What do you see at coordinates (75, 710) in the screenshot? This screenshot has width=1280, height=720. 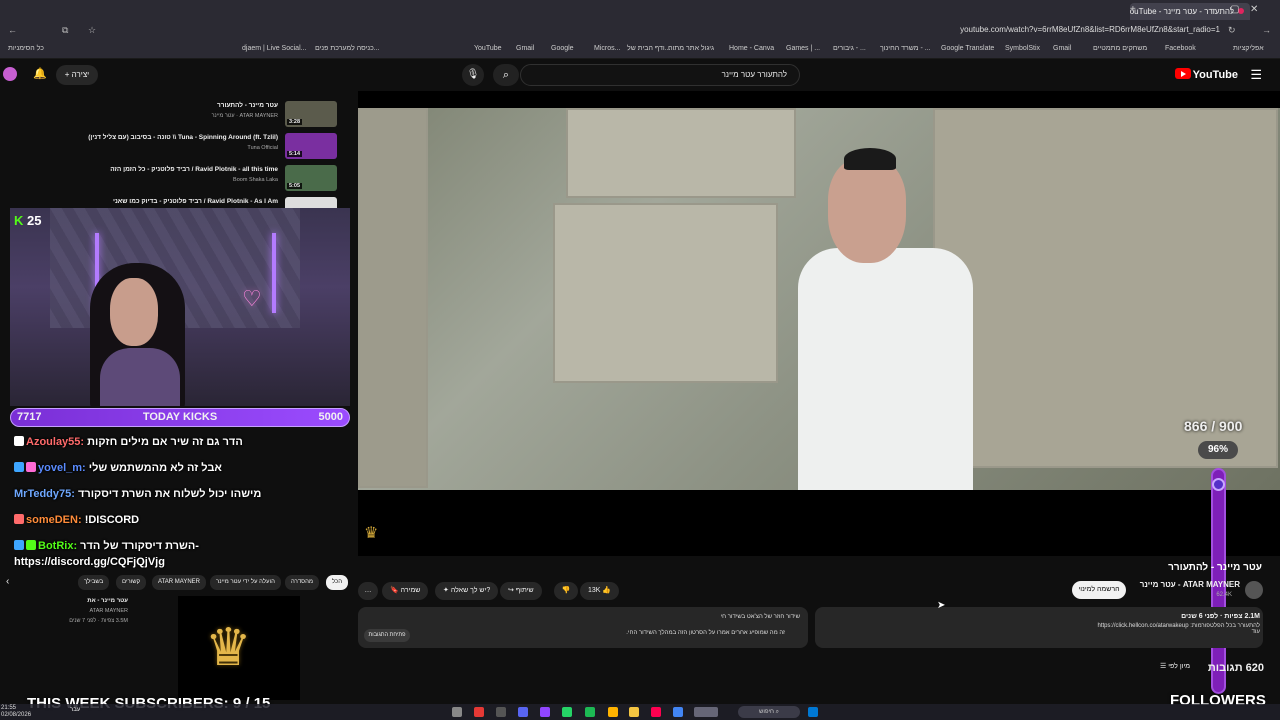 I see `language-indicator: עבר` at bounding box center [75, 710].